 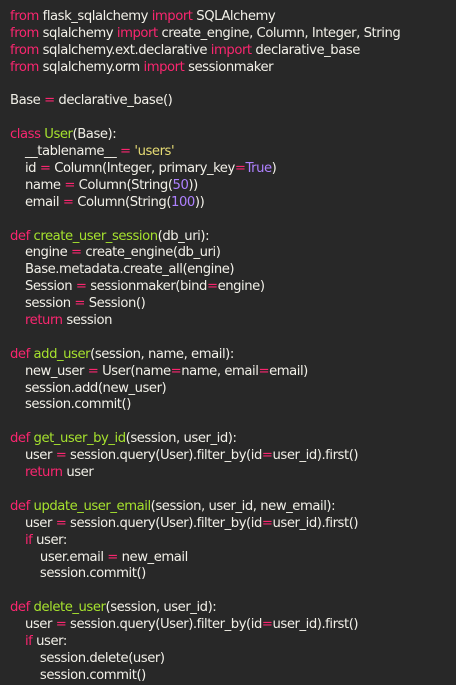 I want to click on code-text: ), so click(x=274, y=169).